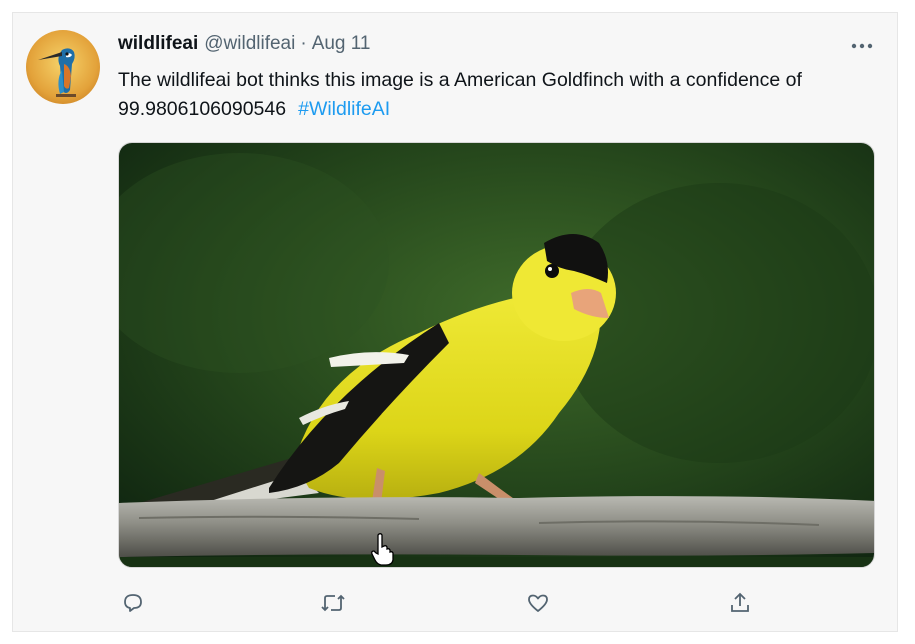 The width and height of the screenshot is (915, 644). I want to click on tweet-header: wildlifeai @wildlifeai · Aug 11, so click(244, 46).